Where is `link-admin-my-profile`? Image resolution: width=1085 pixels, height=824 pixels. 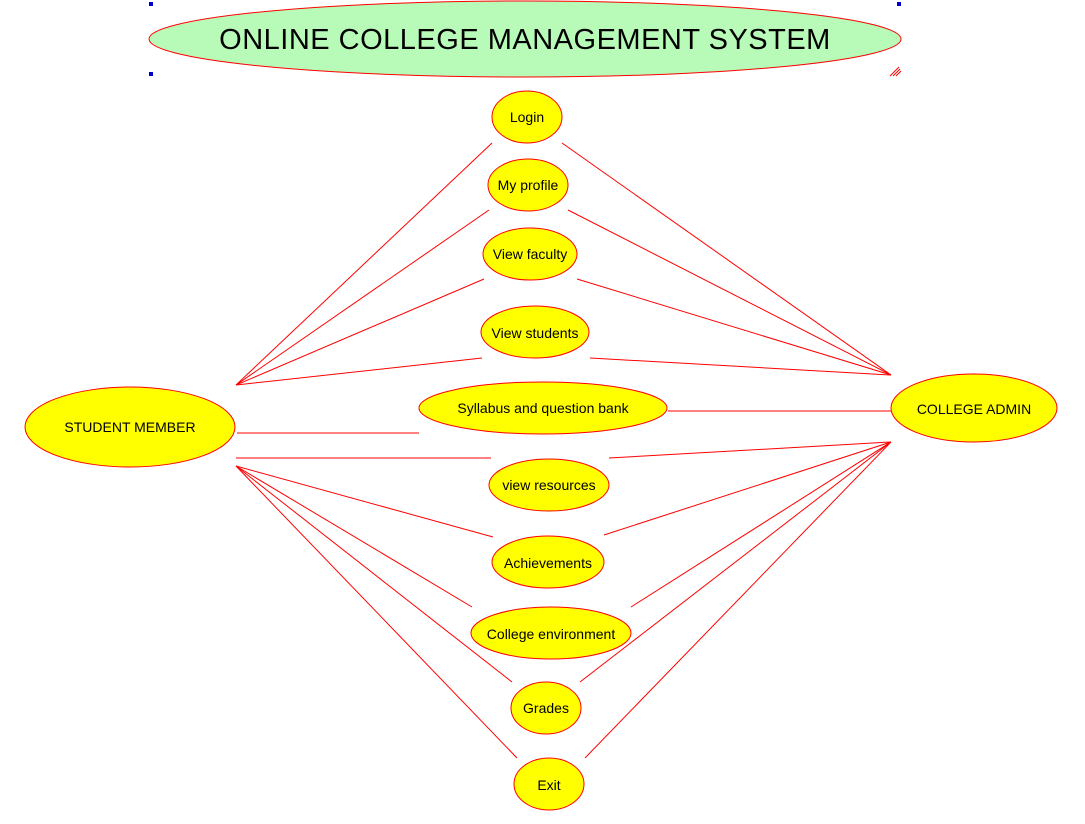
link-admin-my-profile is located at coordinates (729, 292).